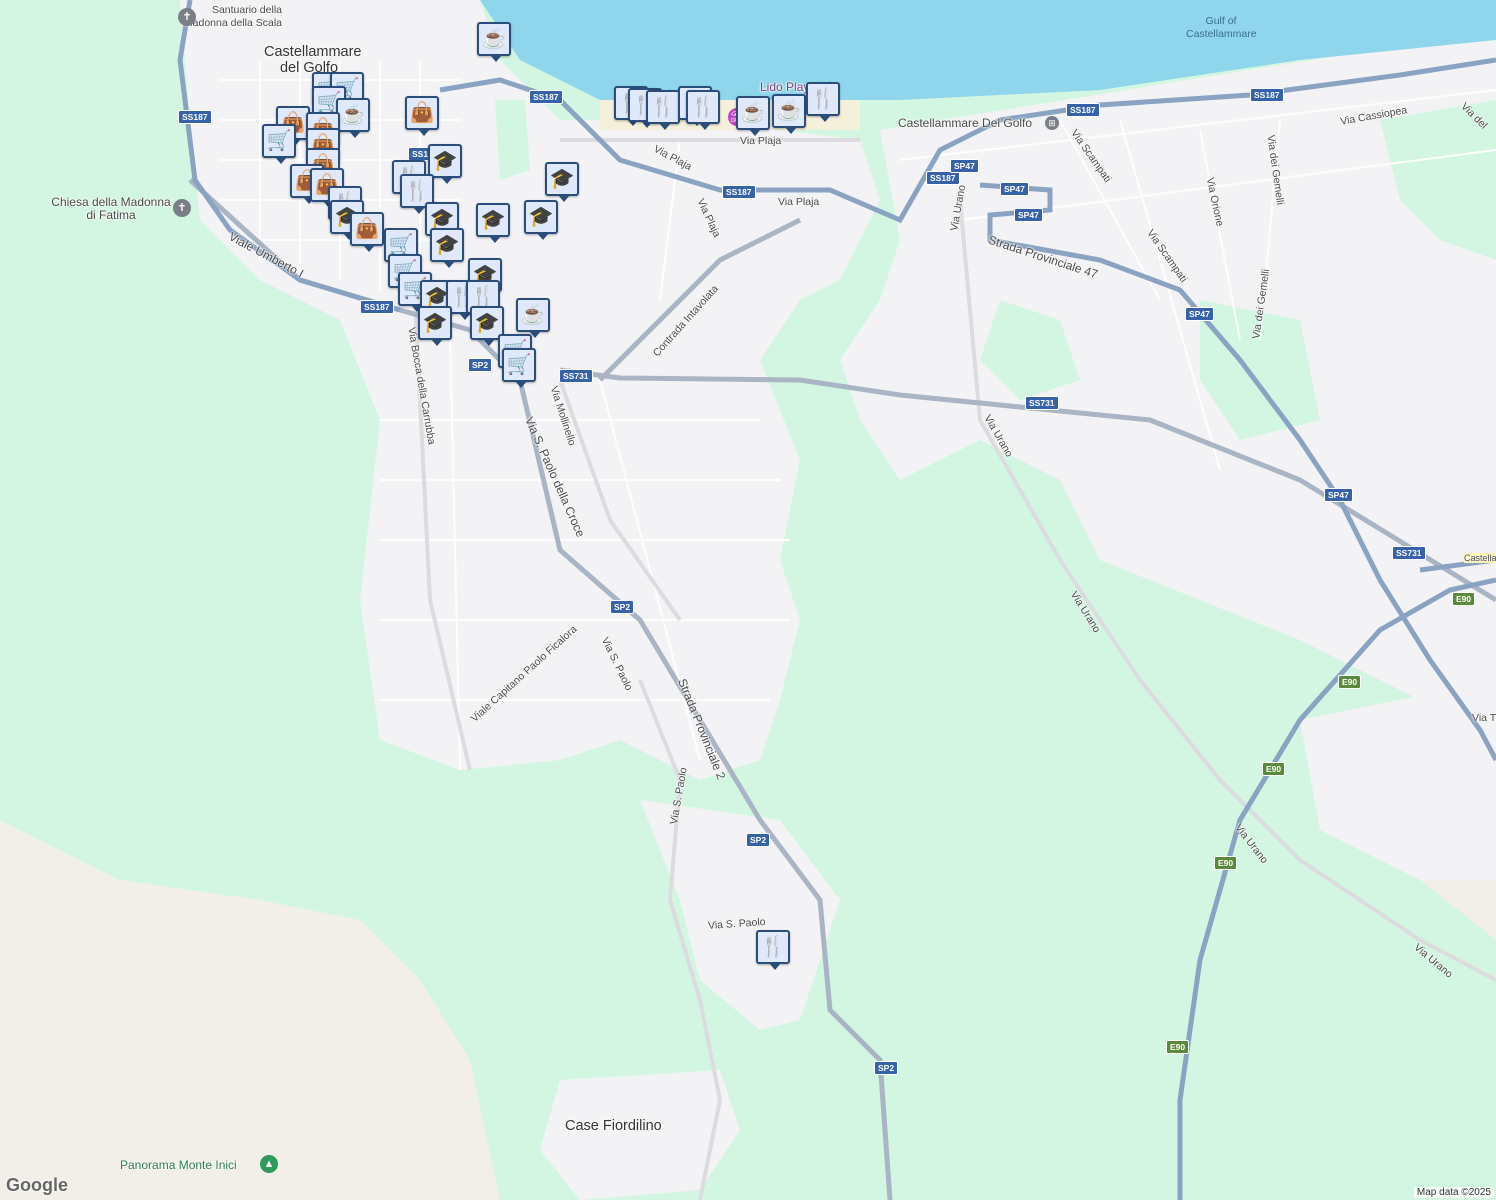  Describe the element at coordinates (178, 1165) in the screenshot. I see `panorama-label: Panorama Monte Inici` at that location.